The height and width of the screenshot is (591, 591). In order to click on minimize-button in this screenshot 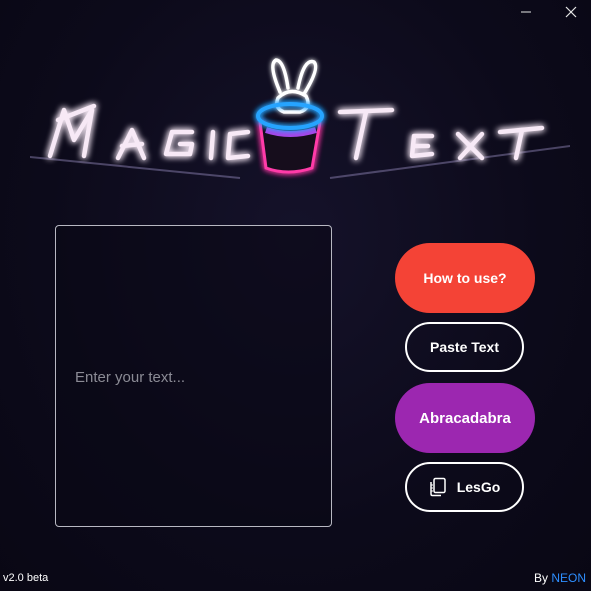, I will do `click(526, 12)`.